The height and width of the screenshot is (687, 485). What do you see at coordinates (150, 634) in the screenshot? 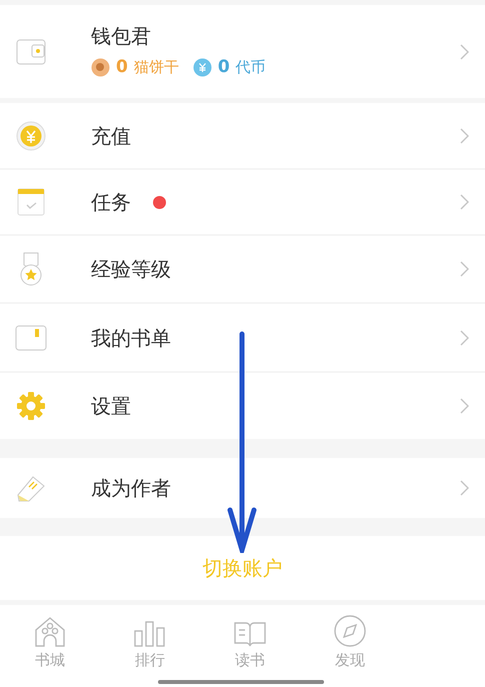
I see `bar-chart-icon` at bounding box center [150, 634].